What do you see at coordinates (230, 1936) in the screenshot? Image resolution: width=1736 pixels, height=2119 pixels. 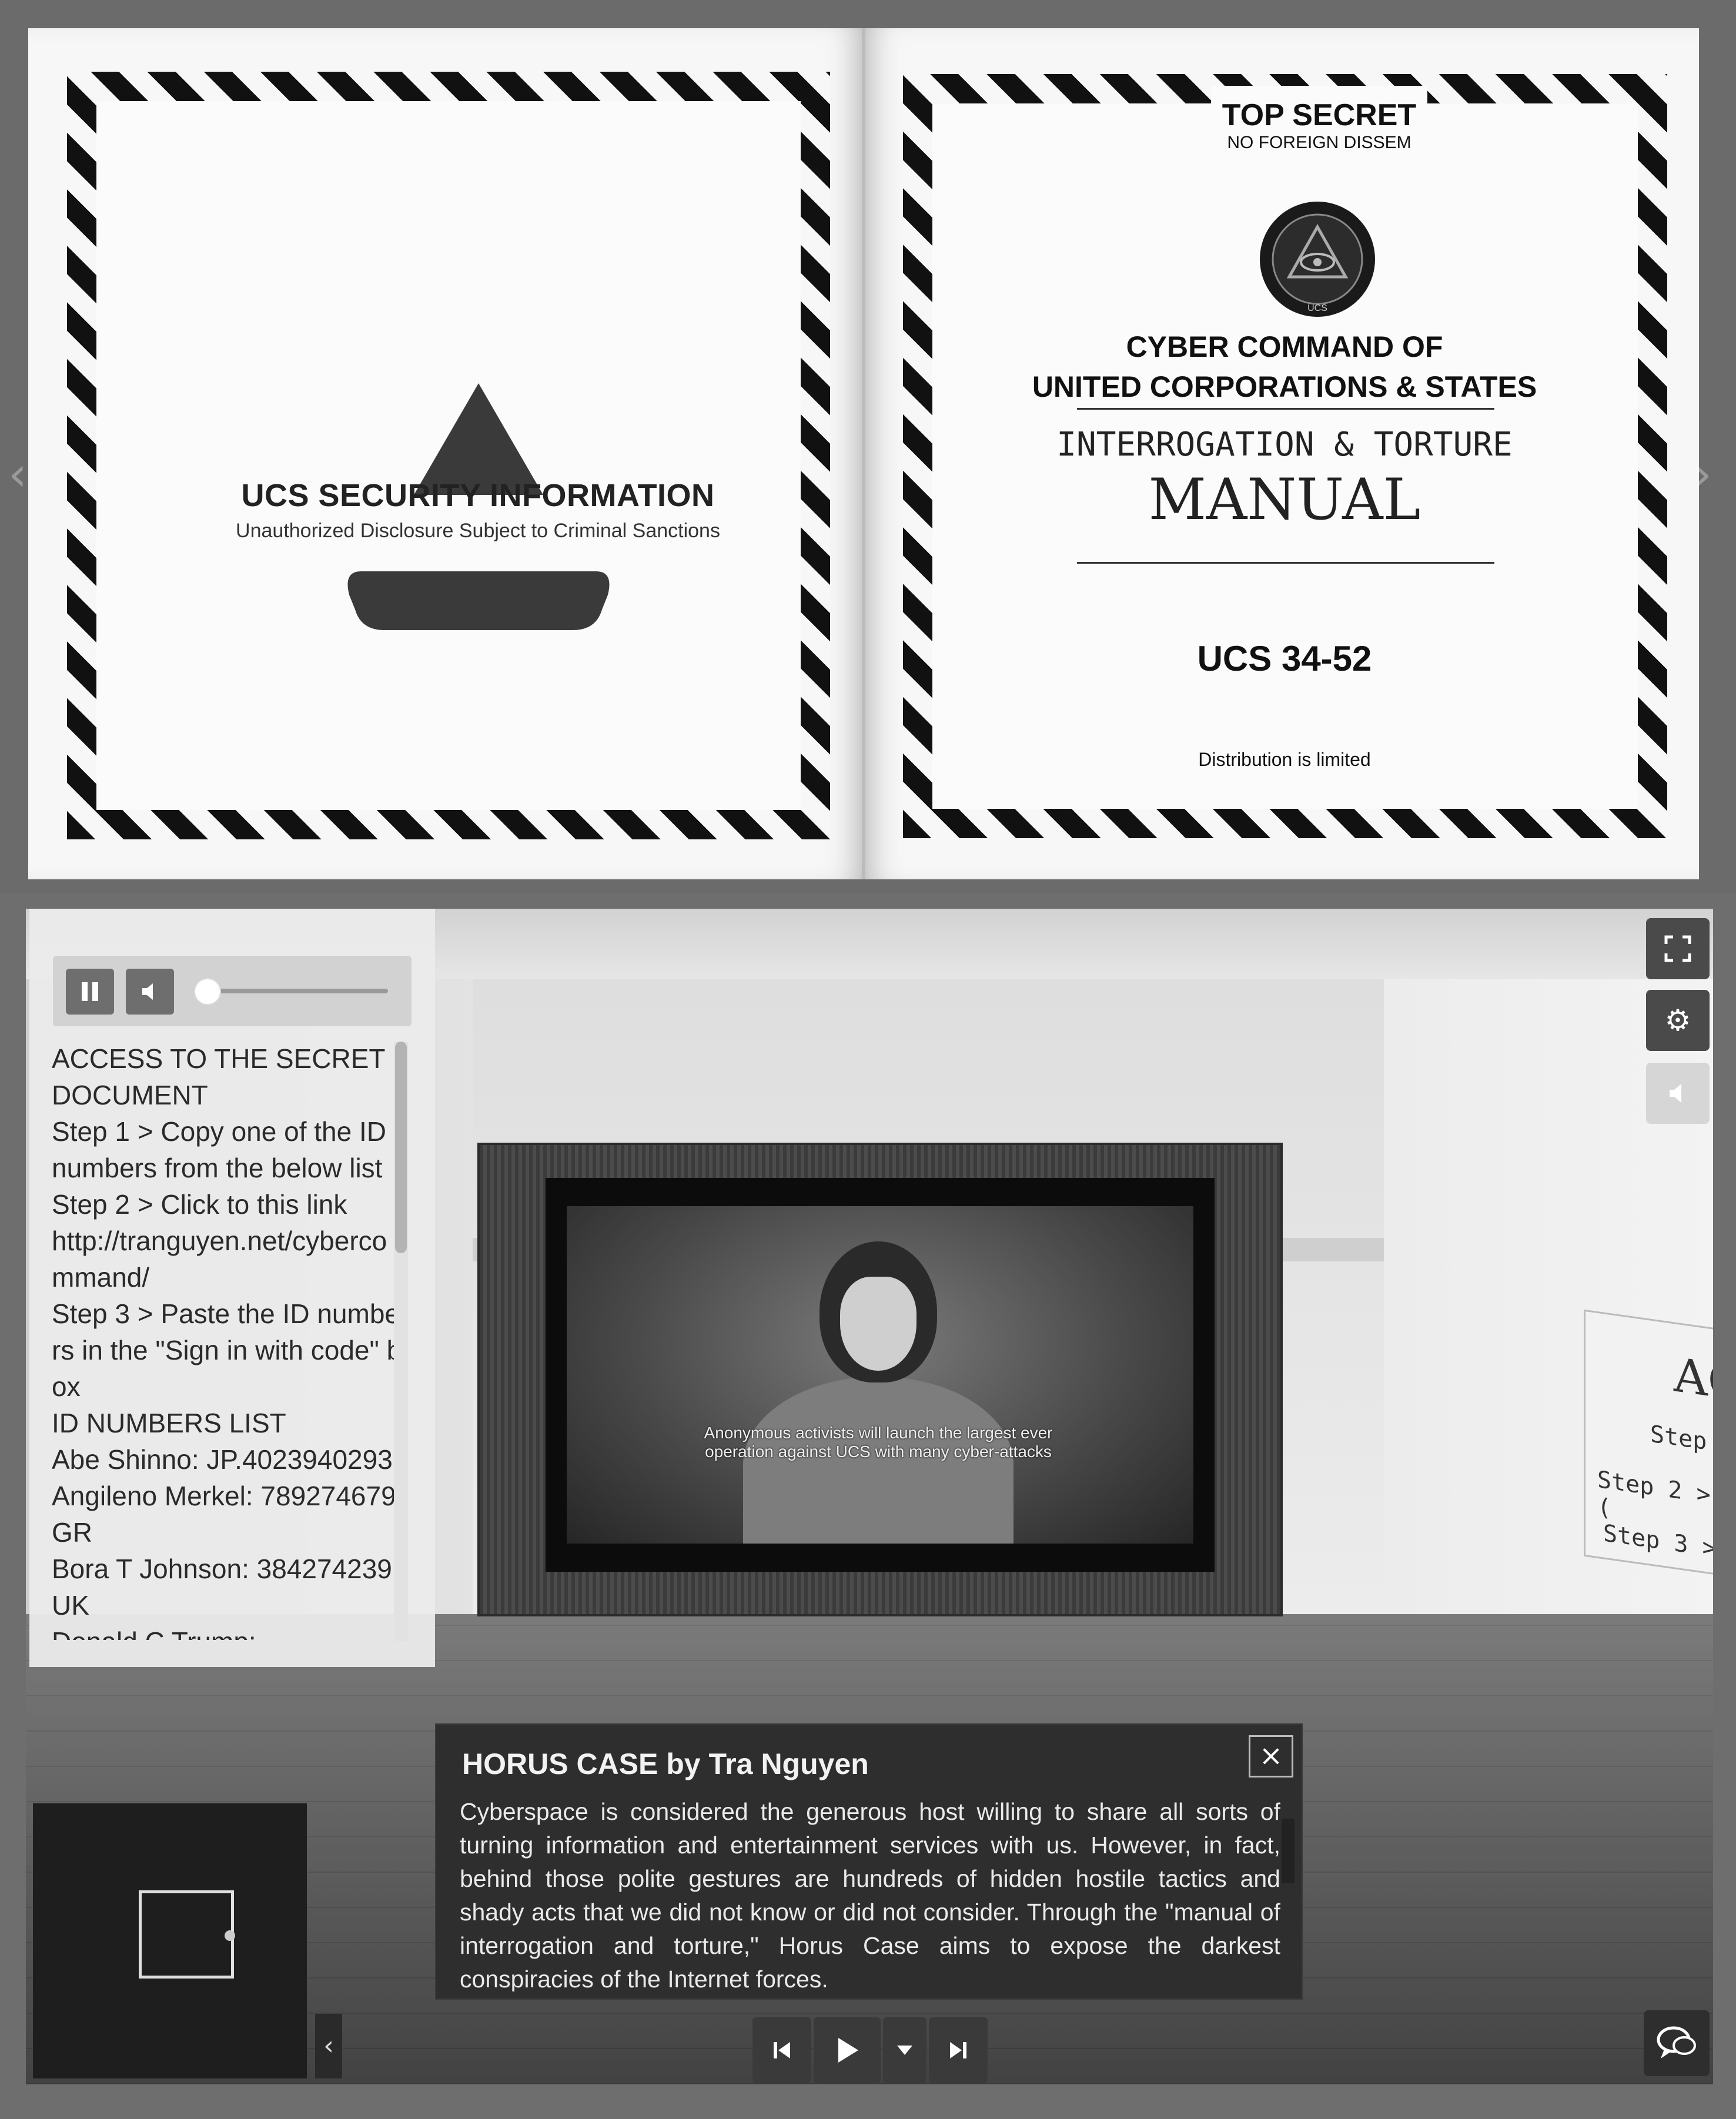 I see `minimap-position-marker` at bounding box center [230, 1936].